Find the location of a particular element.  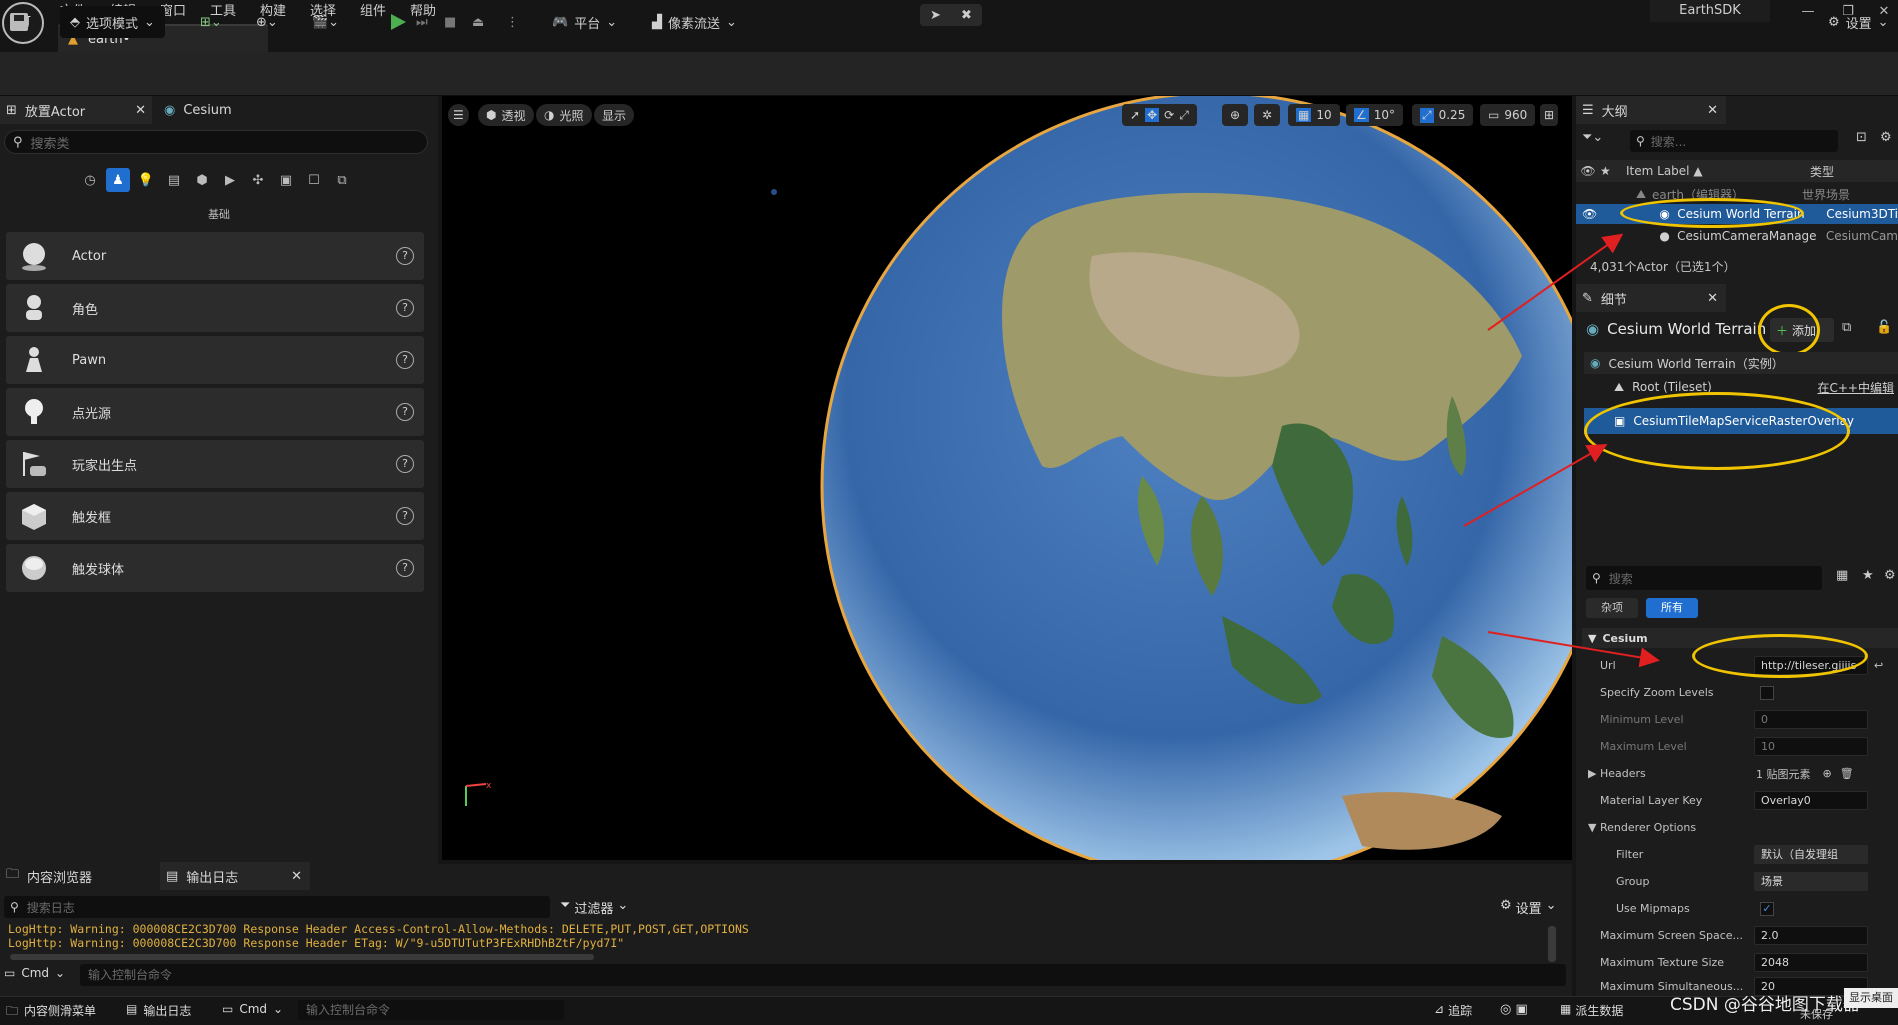

filter-icon: ⏷⌄ is located at coordinates (1594, 141).